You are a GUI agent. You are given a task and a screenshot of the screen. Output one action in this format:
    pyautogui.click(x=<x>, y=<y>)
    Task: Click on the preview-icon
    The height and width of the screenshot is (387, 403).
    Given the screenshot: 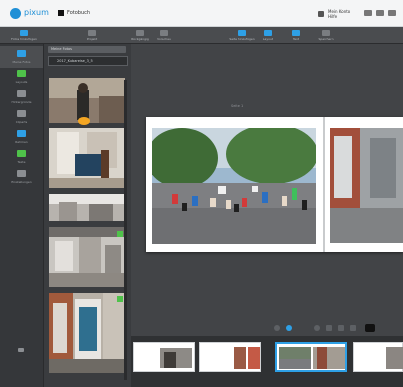 What is the action you would take?
    pyautogui.click(x=164, y=33)
    